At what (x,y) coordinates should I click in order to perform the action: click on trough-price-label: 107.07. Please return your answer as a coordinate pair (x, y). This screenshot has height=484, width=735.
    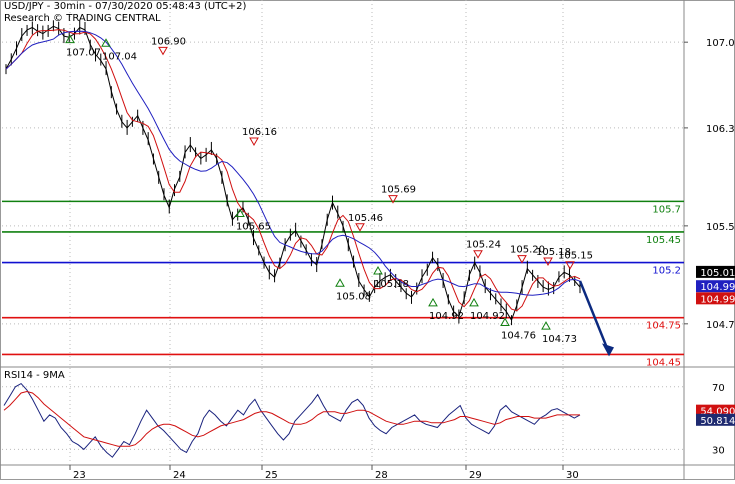
    Looking at the image, I should click on (83, 53).